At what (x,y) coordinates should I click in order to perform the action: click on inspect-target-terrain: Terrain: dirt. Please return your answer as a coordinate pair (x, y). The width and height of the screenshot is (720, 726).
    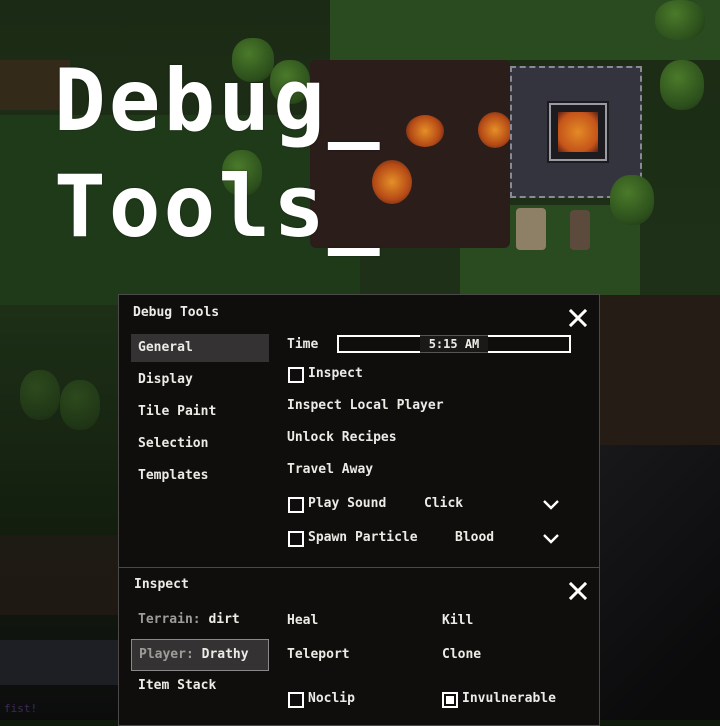
    Looking at the image, I should click on (200, 621).